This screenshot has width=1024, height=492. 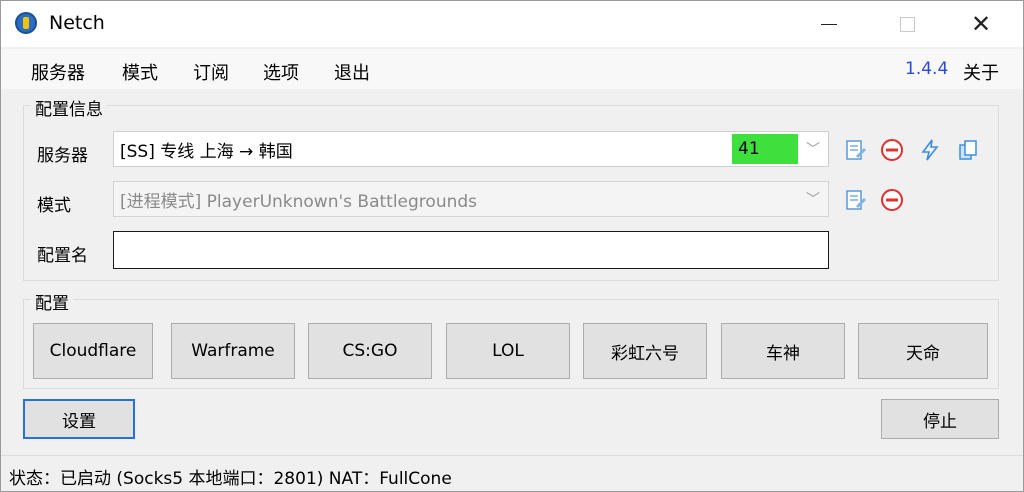 What do you see at coordinates (471, 250) in the screenshot?
I see `profile-name-input` at bounding box center [471, 250].